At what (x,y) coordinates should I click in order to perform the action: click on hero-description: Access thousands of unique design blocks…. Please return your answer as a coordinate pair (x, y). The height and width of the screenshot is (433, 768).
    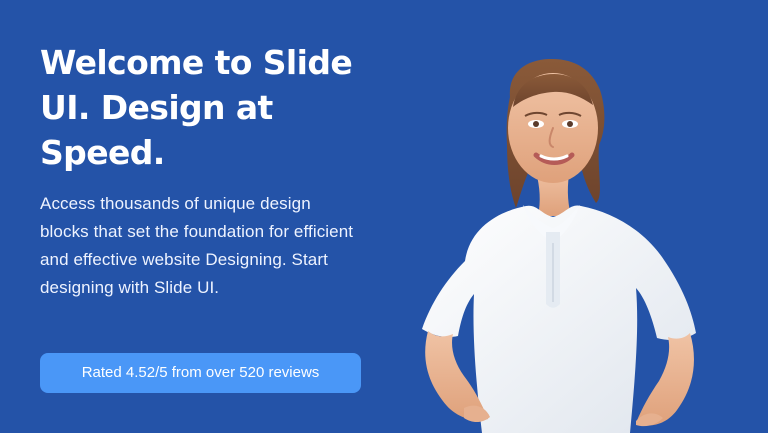
    Looking at the image, I should click on (197, 245).